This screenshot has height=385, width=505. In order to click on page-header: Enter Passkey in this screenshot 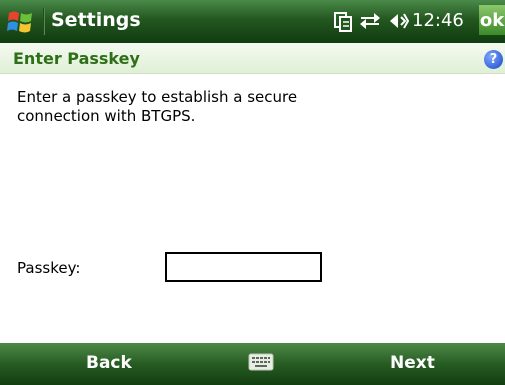, I will do `click(252, 58)`.